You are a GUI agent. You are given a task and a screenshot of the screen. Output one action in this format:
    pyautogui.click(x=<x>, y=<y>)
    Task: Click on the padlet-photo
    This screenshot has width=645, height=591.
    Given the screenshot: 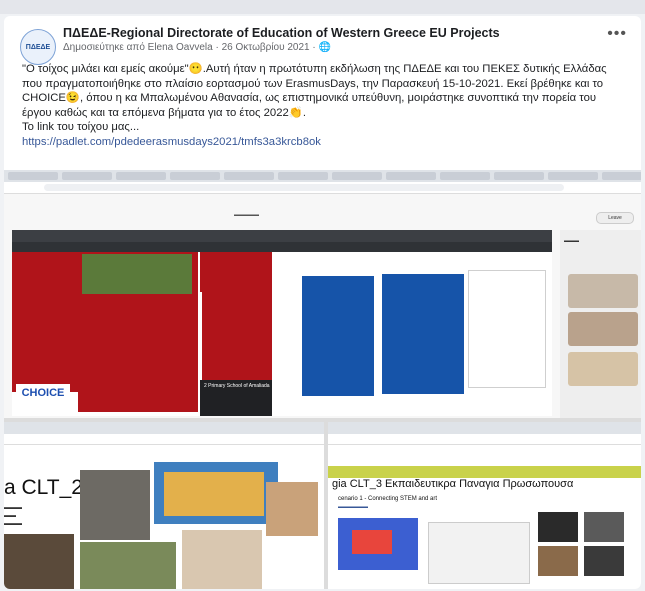 What is the action you would take?
    pyautogui.click(x=137, y=274)
    